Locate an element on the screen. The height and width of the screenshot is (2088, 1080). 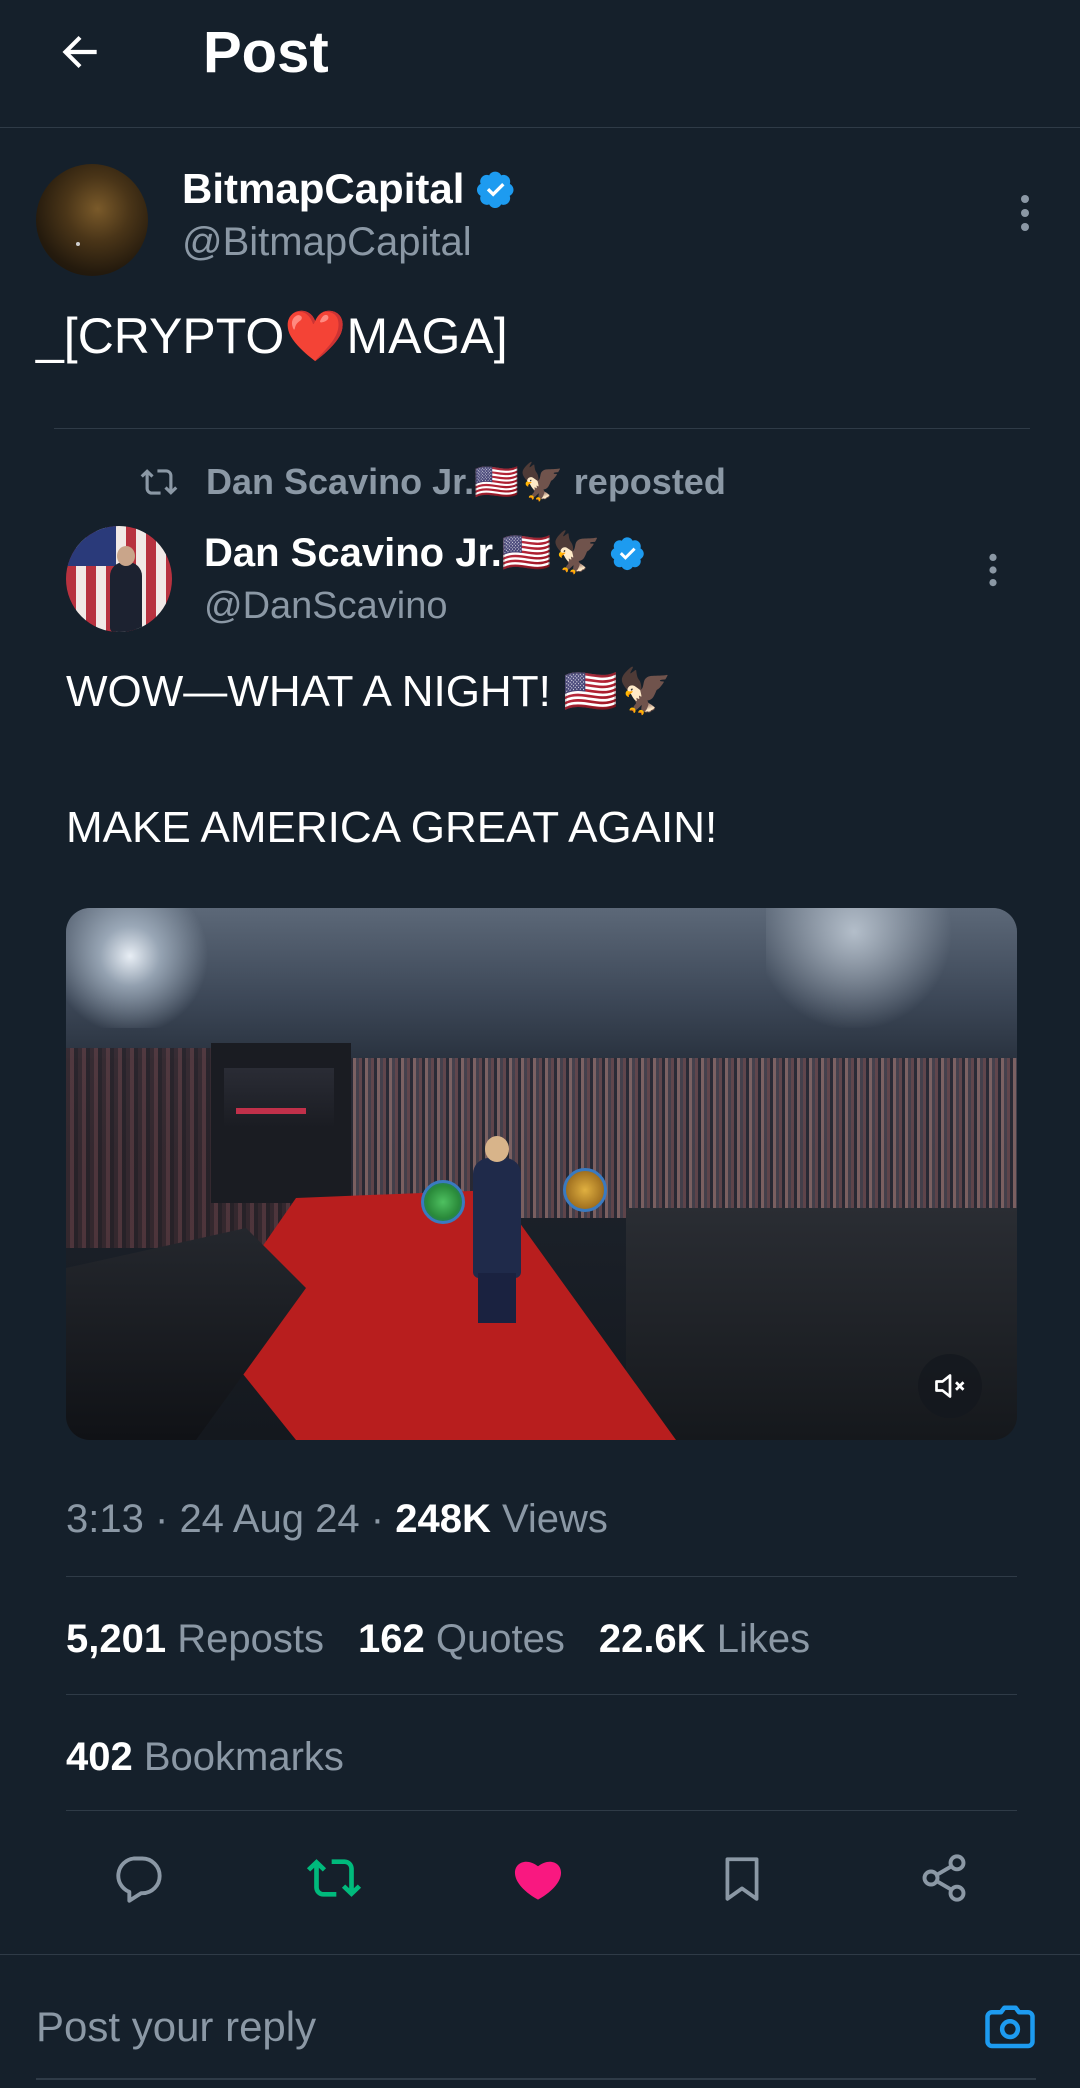
quoted-author-name-row: Dan Scavino Jr.🇺🇸🦅 is located at coordinates (425, 553).